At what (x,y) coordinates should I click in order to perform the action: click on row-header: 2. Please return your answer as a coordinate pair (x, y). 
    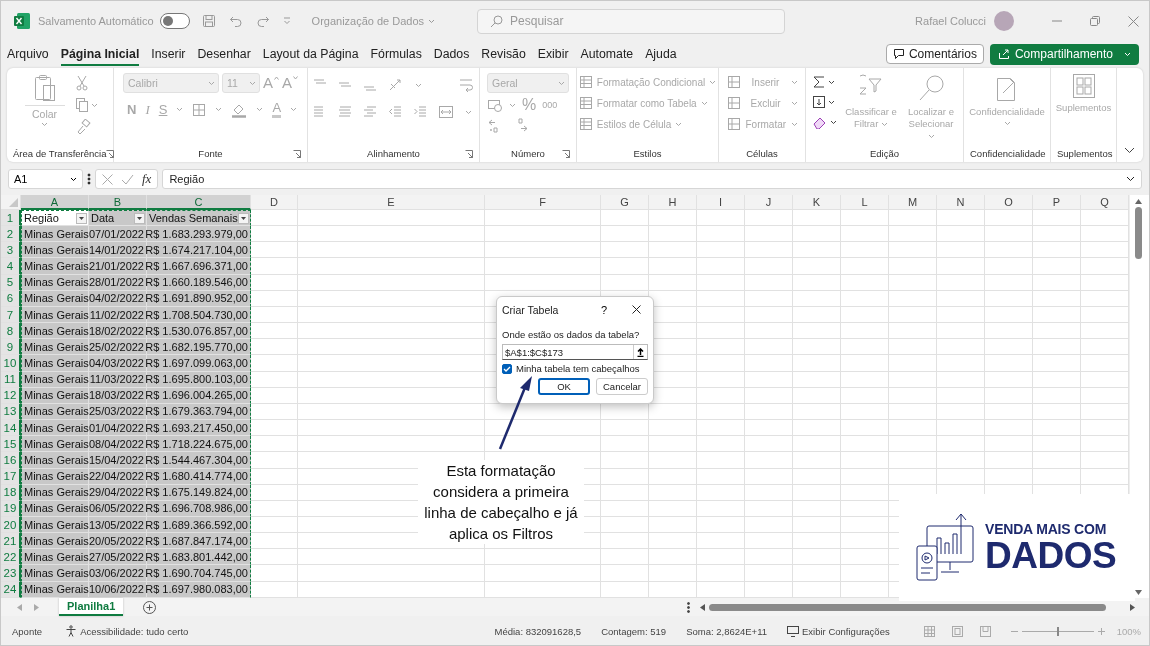
    Looking at the image, I should click on (11, 234).